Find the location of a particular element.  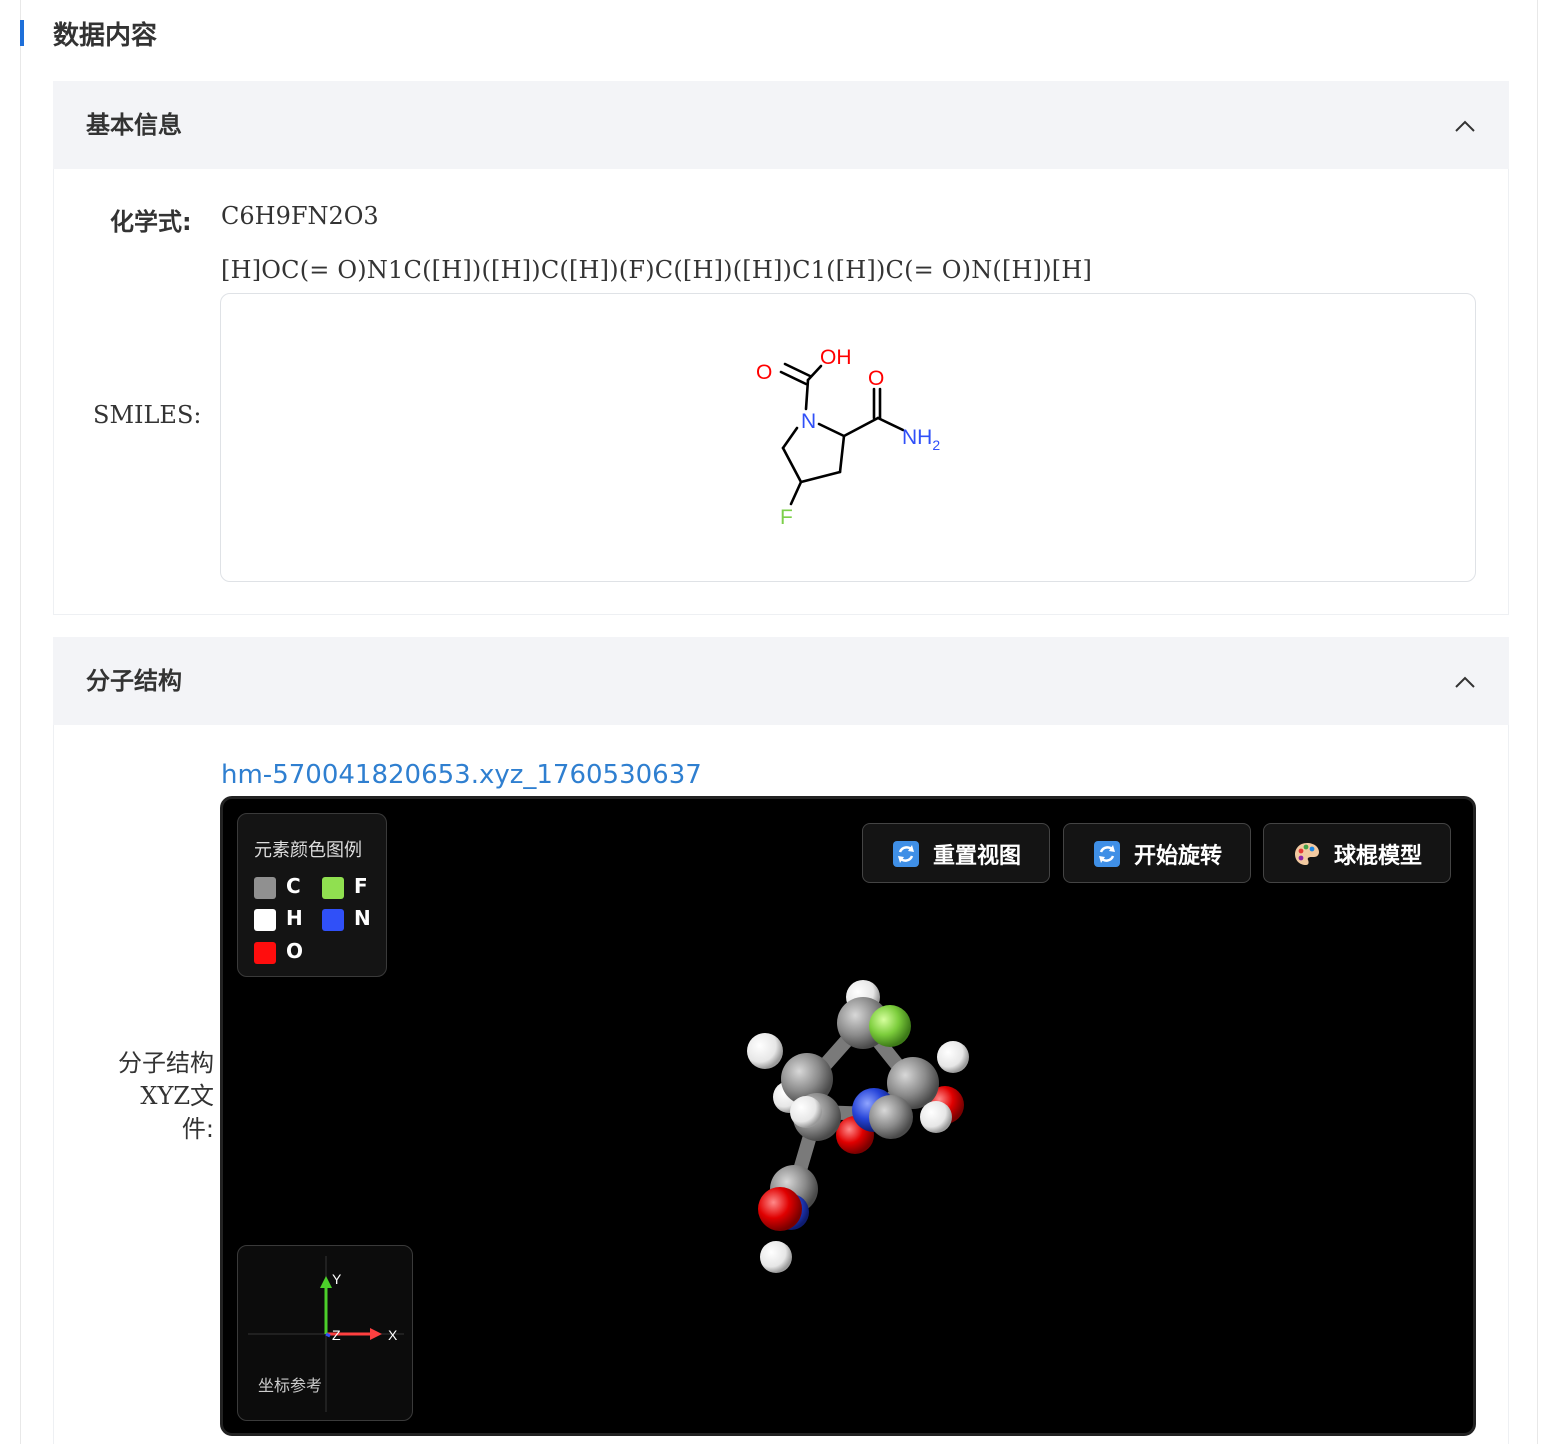

xyz-label-line3: 件: is located at coordinates (197, 1129).